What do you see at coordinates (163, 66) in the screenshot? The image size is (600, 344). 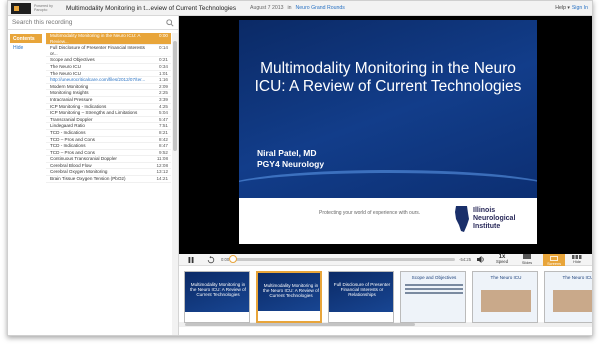 I see `toc-item-time: 0:34` at bounding box center [163, 66].